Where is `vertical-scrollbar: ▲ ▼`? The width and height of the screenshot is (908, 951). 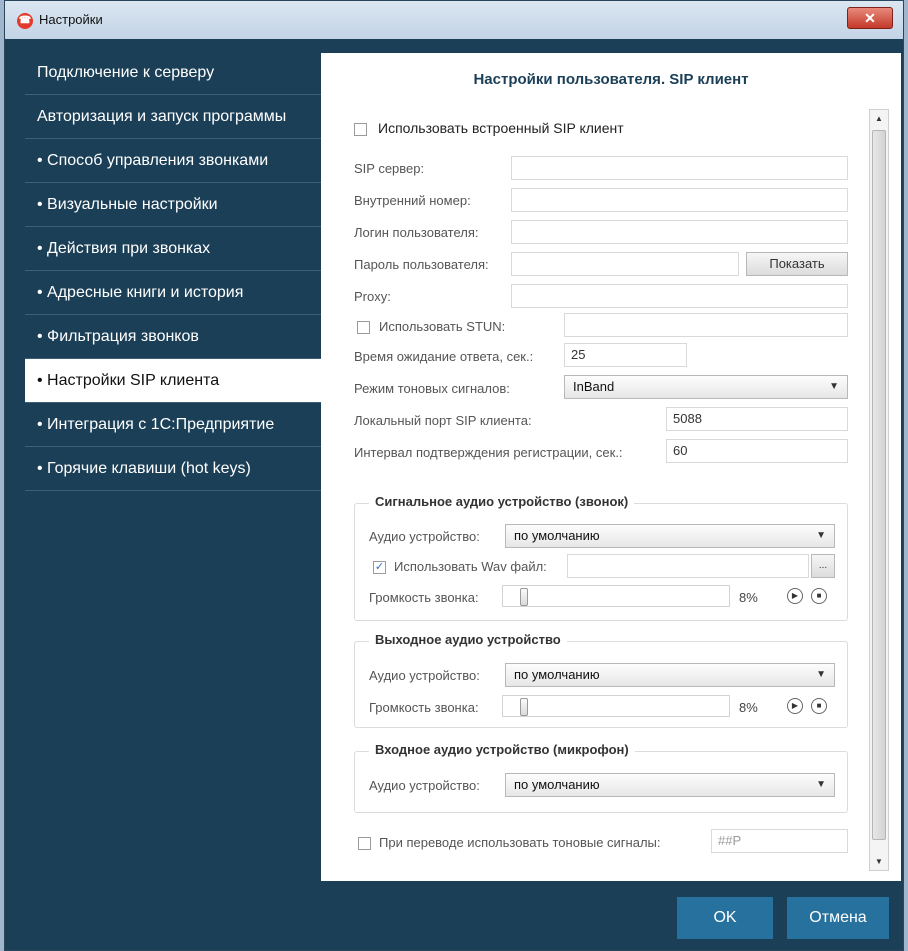
vertical-scrollbar: ▲ ▼ is located at coordinates (879, 490).